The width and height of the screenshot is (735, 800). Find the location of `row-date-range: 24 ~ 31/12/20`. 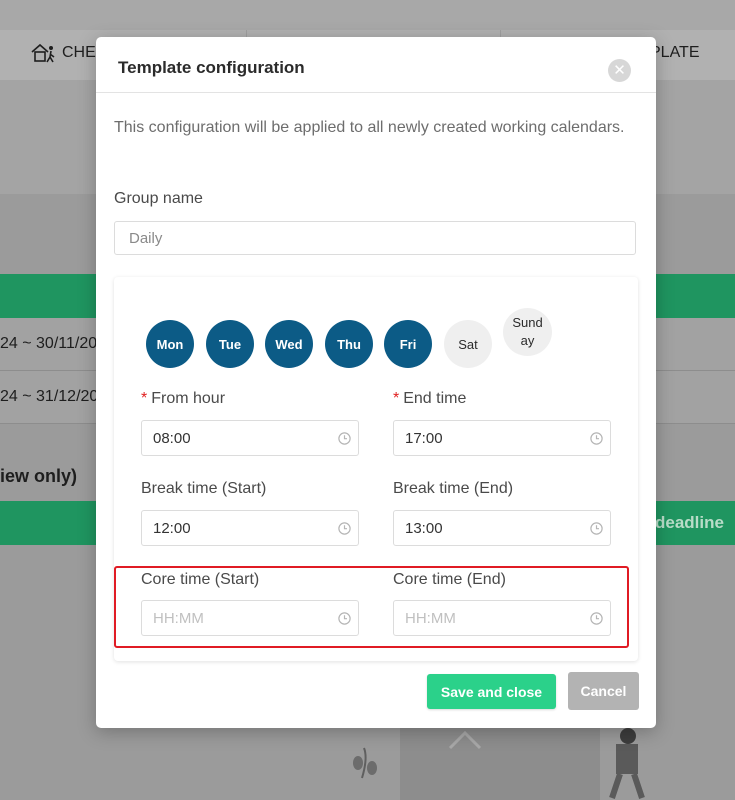

row-date-range: 24 ~ 31/12/20 is located at coordinates (49, 396).